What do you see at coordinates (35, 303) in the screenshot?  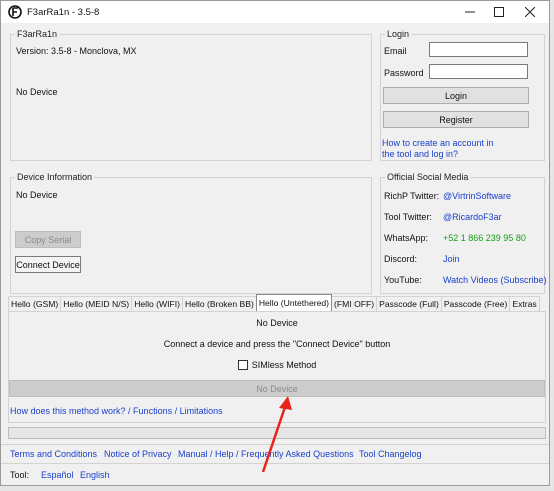 I see `tab-hello-gsm: Hello (GSM)` at bounding box center [35, 303].